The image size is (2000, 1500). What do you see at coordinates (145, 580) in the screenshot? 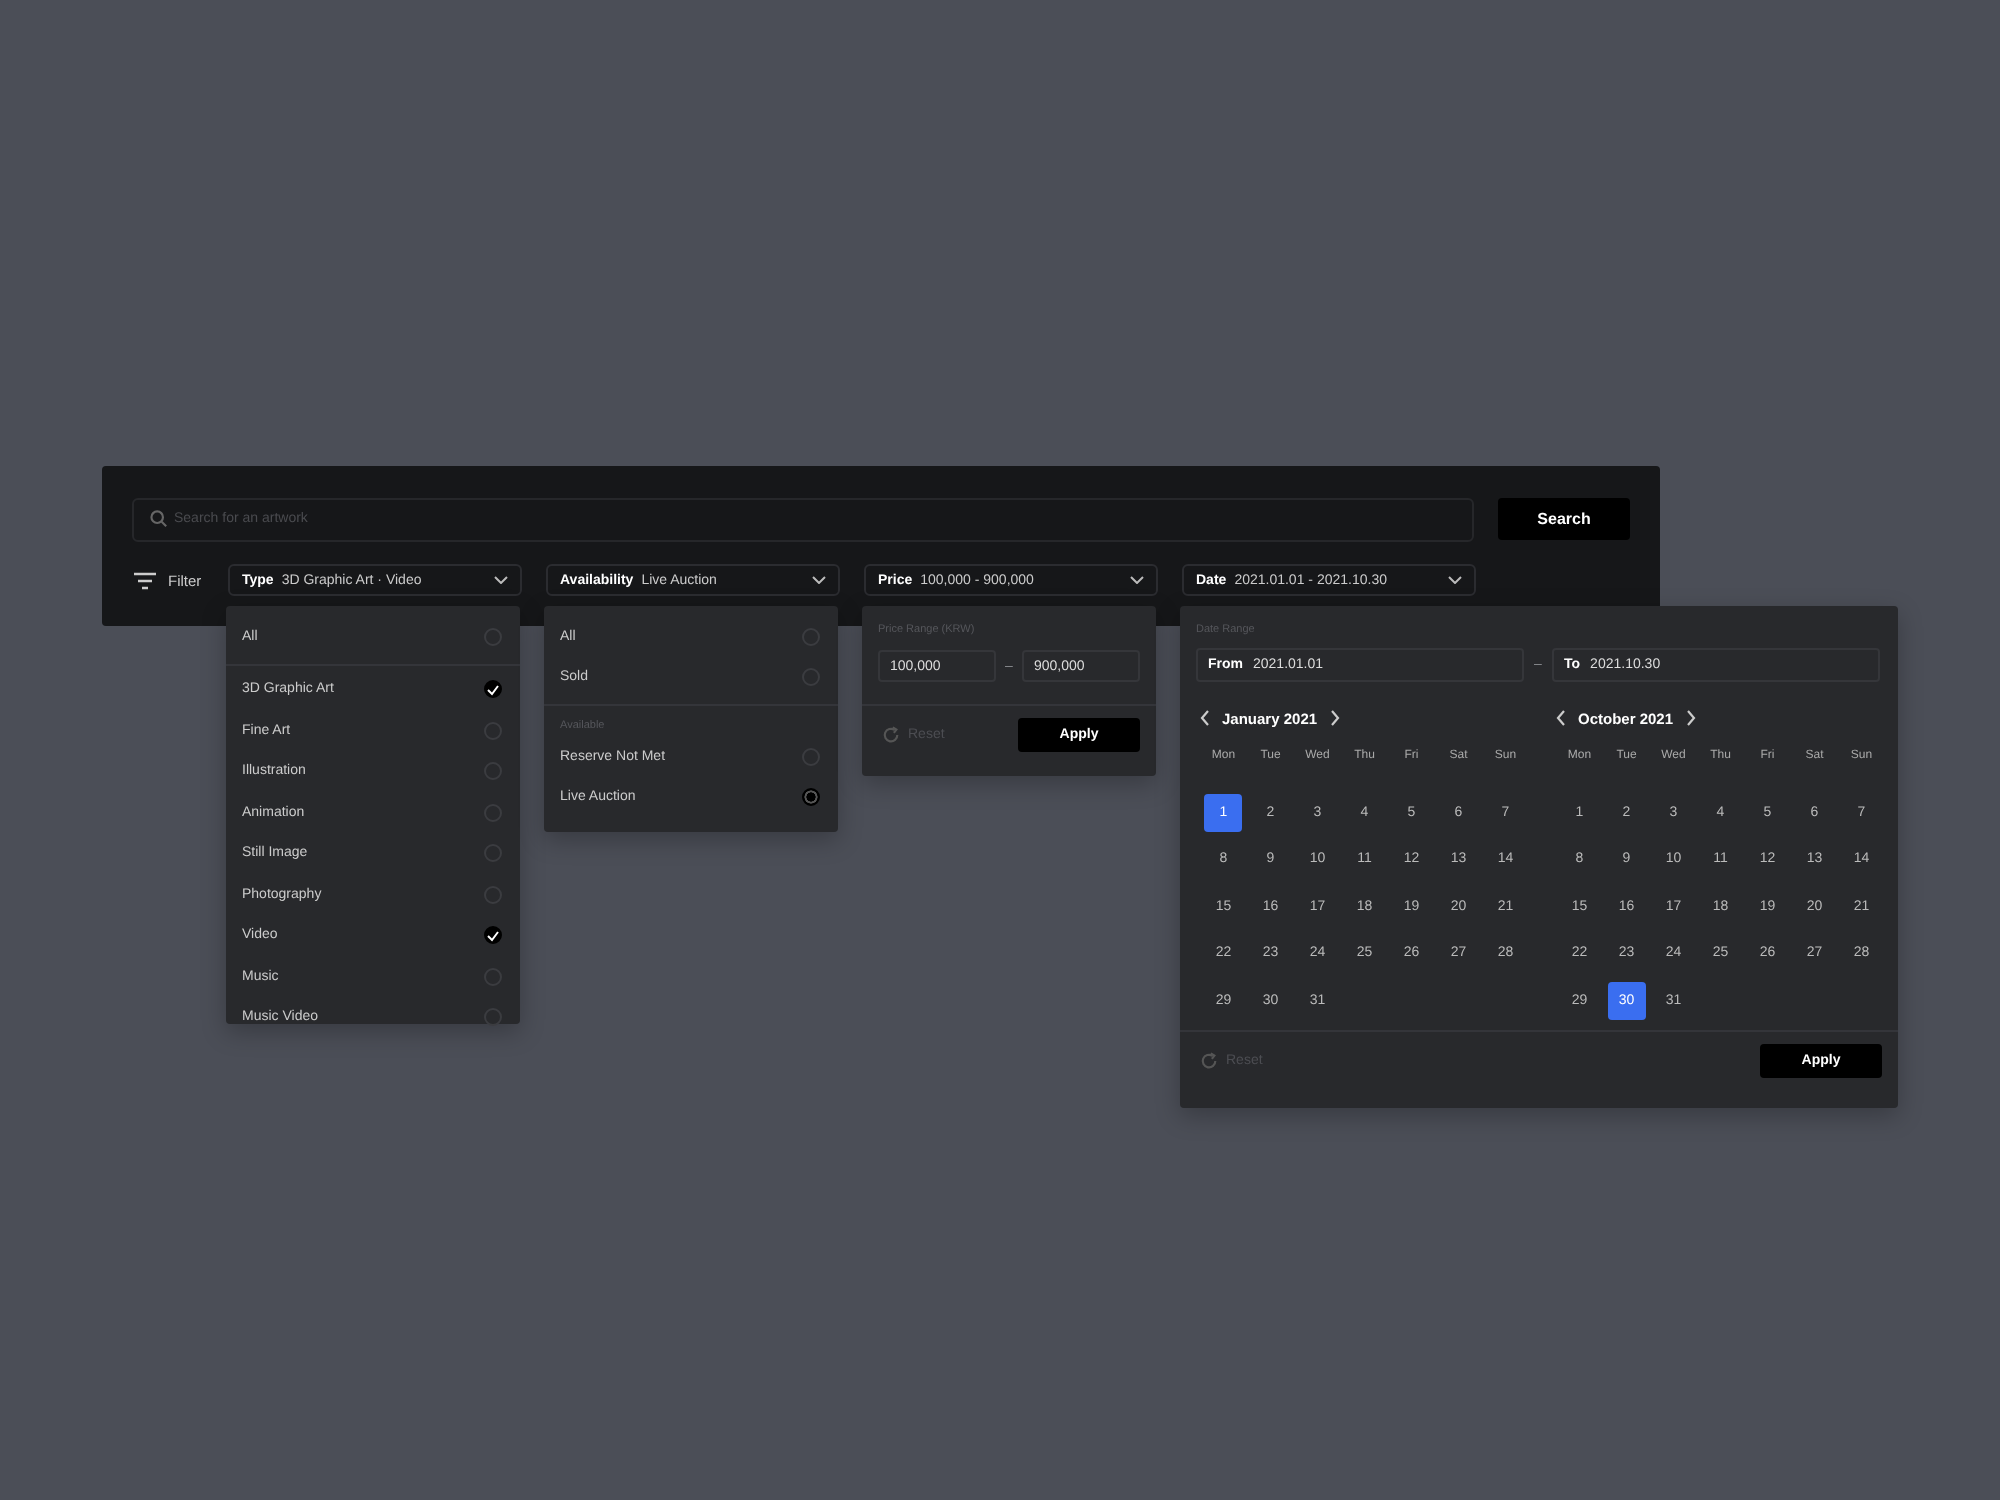
I see `filter-icon` at bounding box center [145, 580].